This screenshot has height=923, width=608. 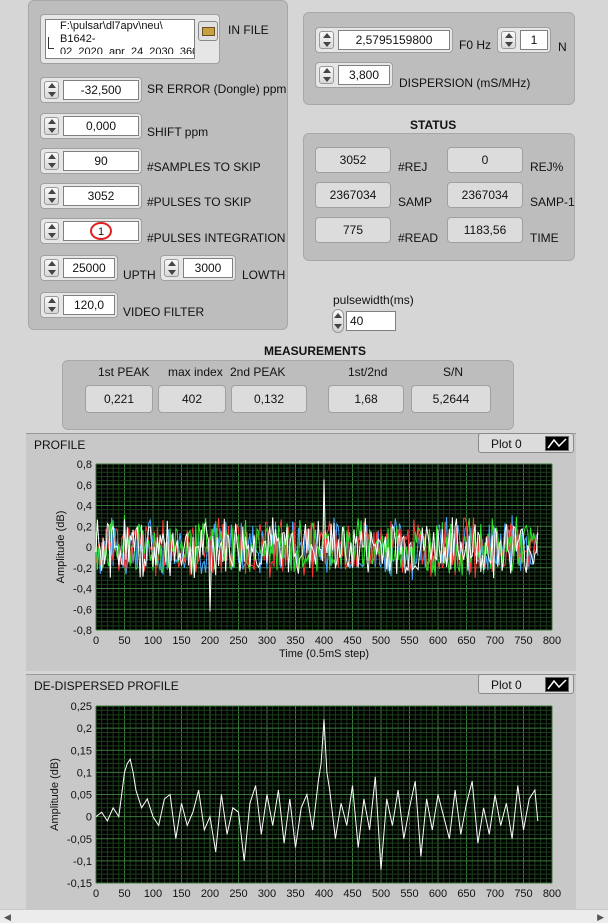 I want to click on pulses-to-skip-control: 3052, so click(x=91, y=196).